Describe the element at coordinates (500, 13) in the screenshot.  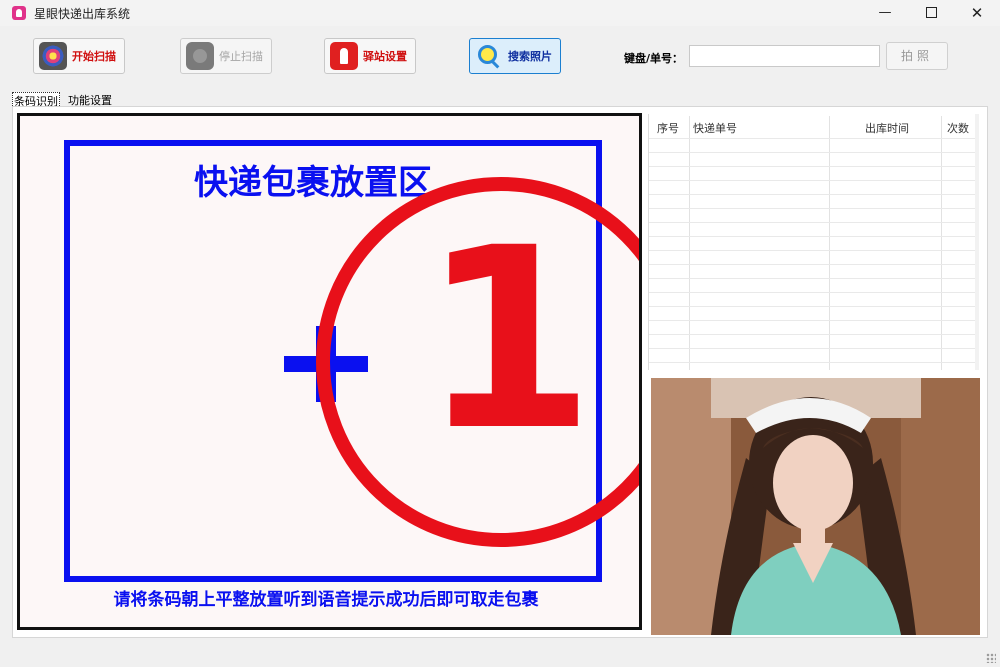
I see `title-bar: 星眼快递出库系统 — ✕` at that location.